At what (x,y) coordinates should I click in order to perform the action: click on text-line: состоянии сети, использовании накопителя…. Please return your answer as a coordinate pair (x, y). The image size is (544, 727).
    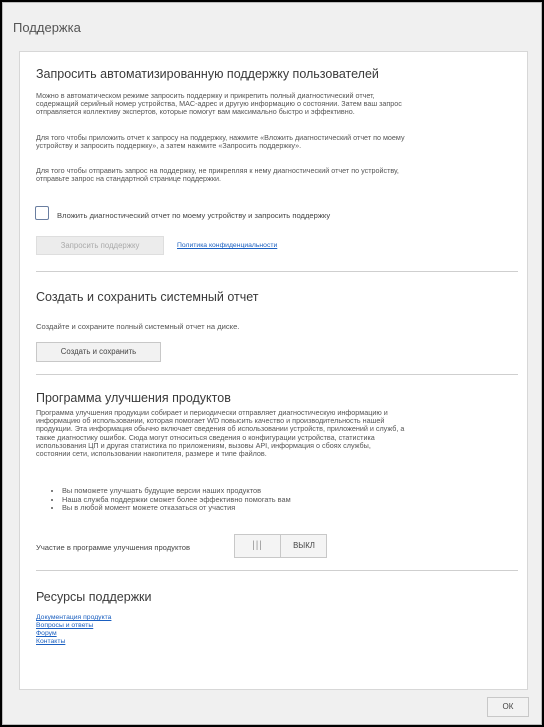
    Looking at the image, I should click on (151, 454).